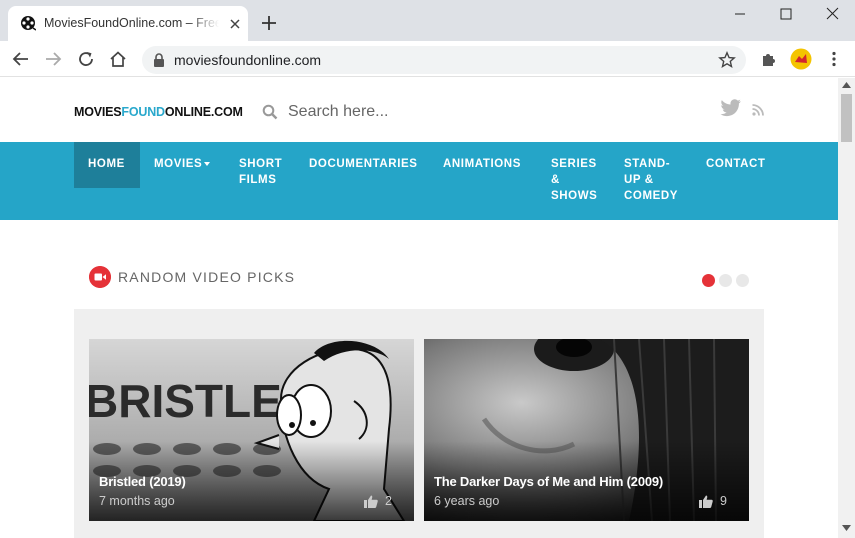 This screenshot has width=855, height=538. I want to click on search-icon, so click(270, 112).